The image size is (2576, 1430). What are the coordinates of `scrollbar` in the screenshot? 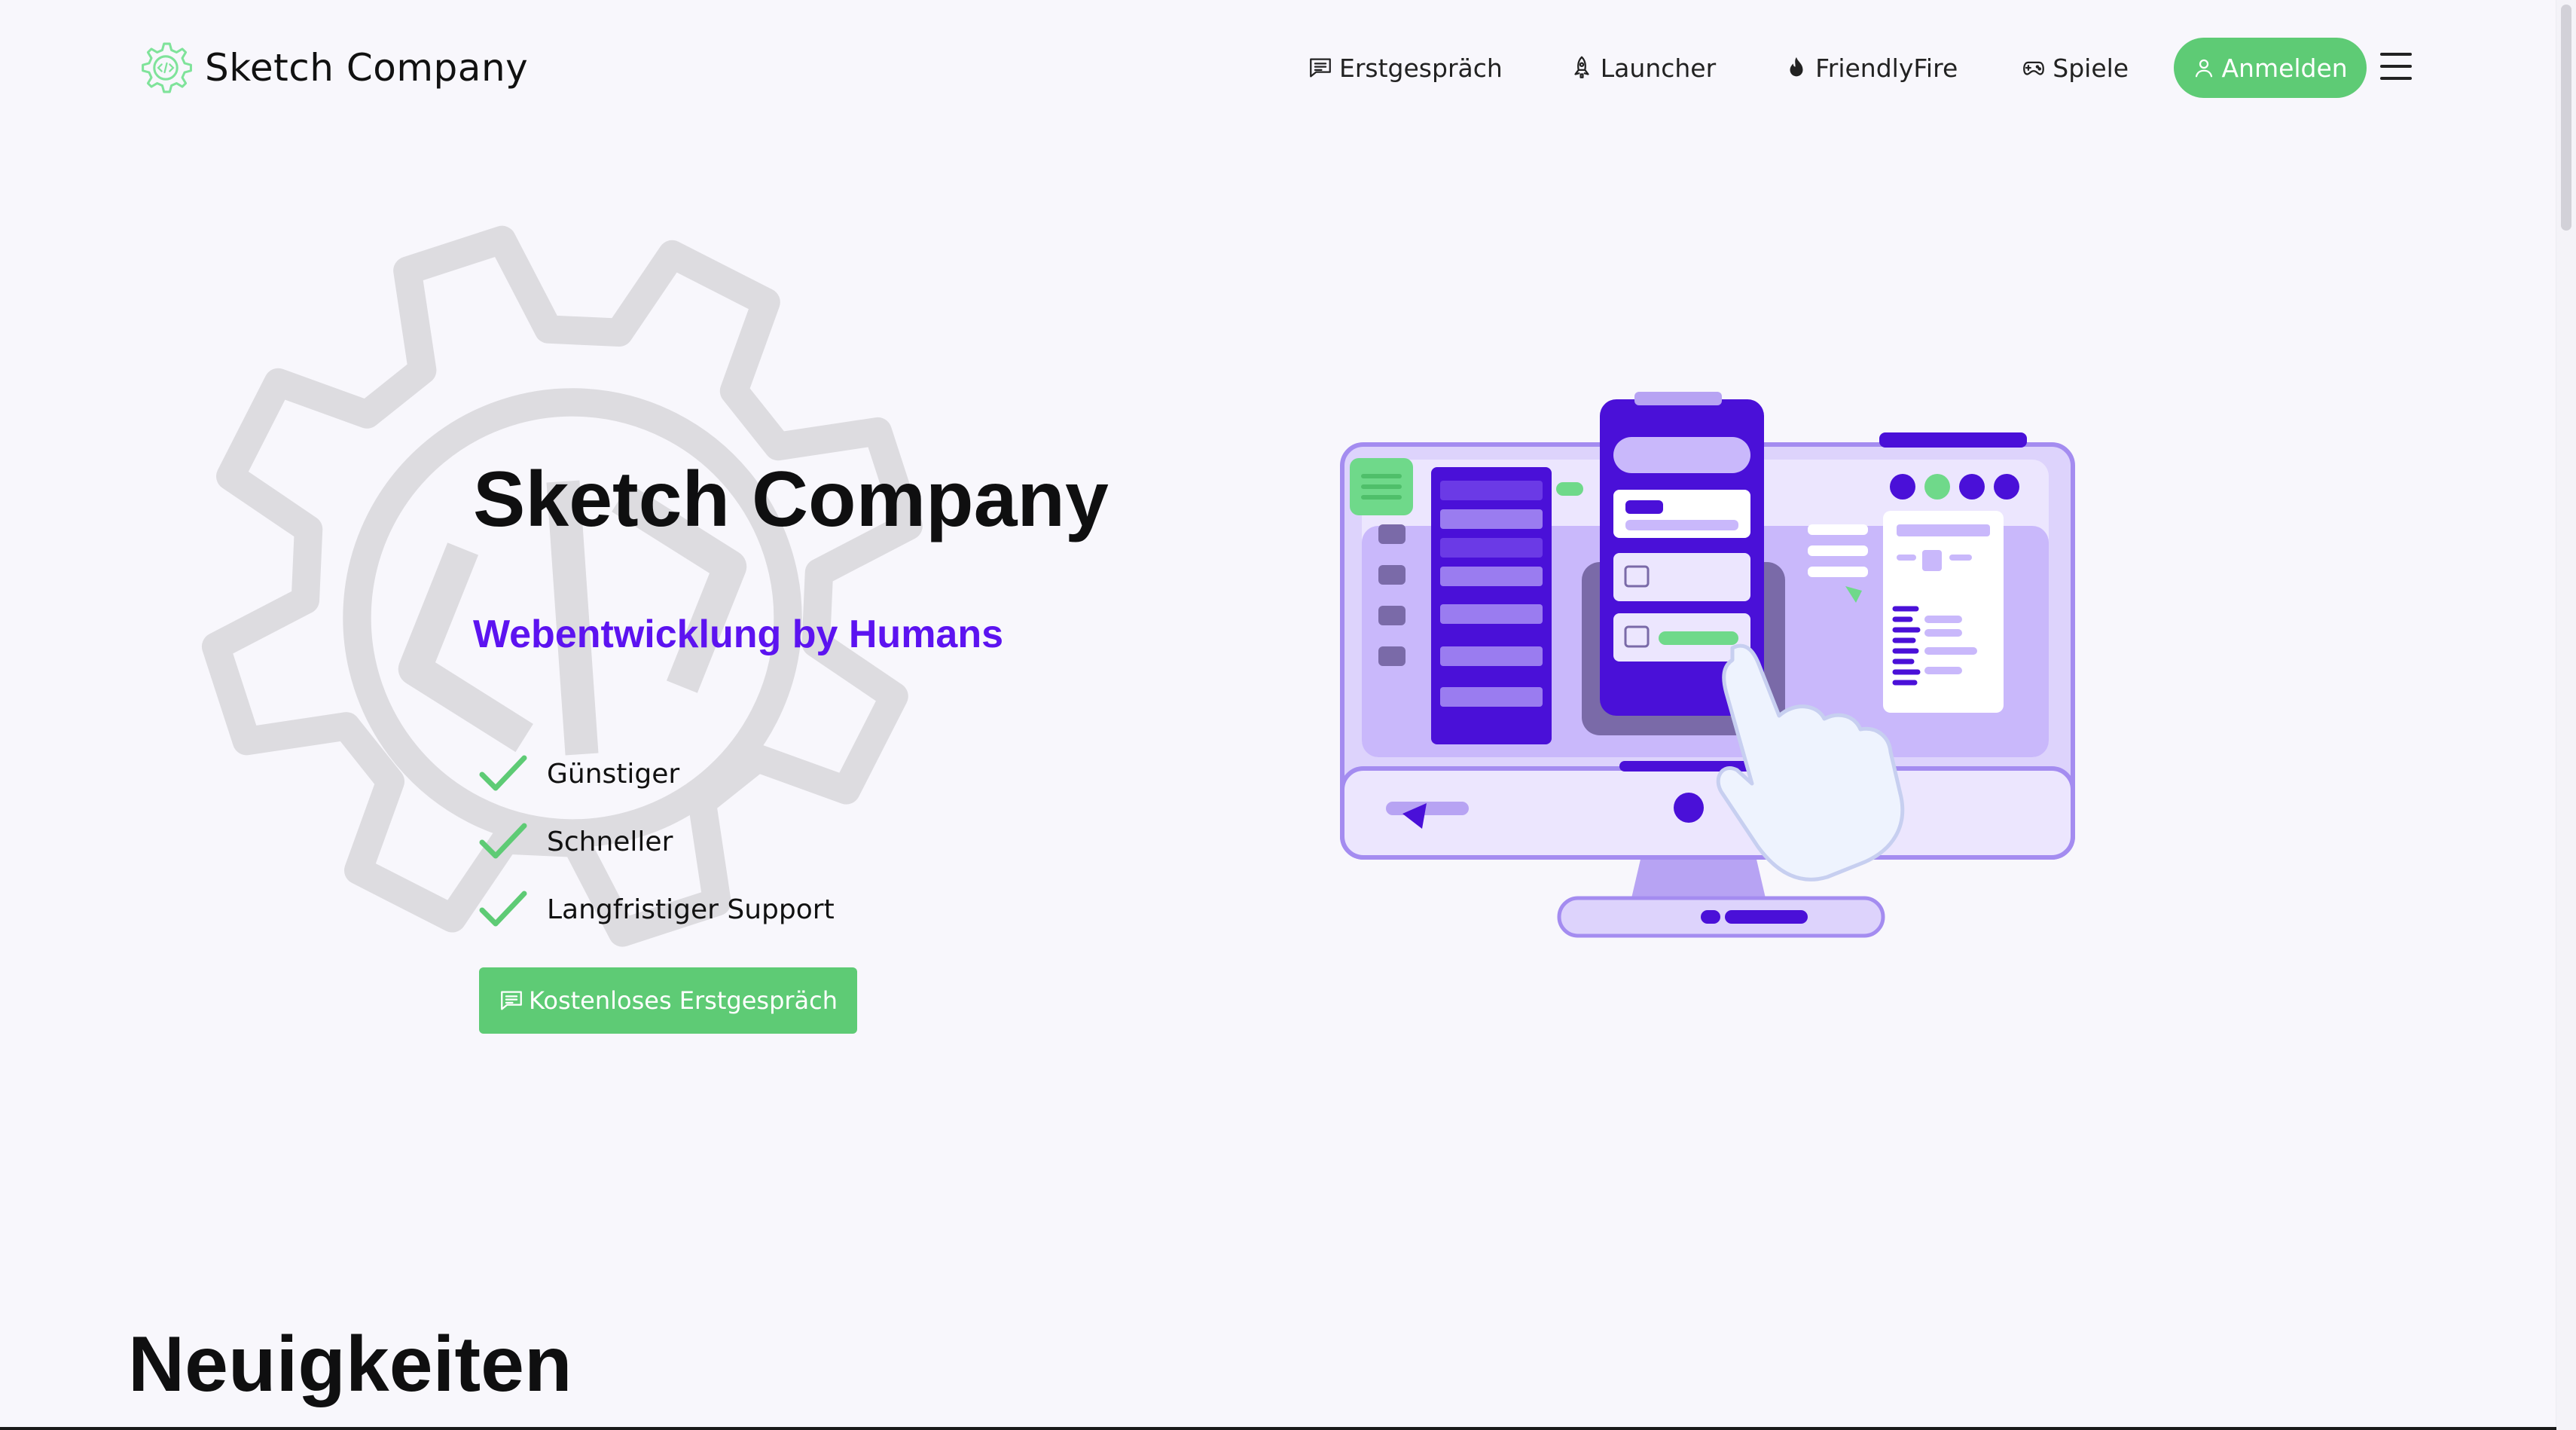 It's located at (2566, 715).